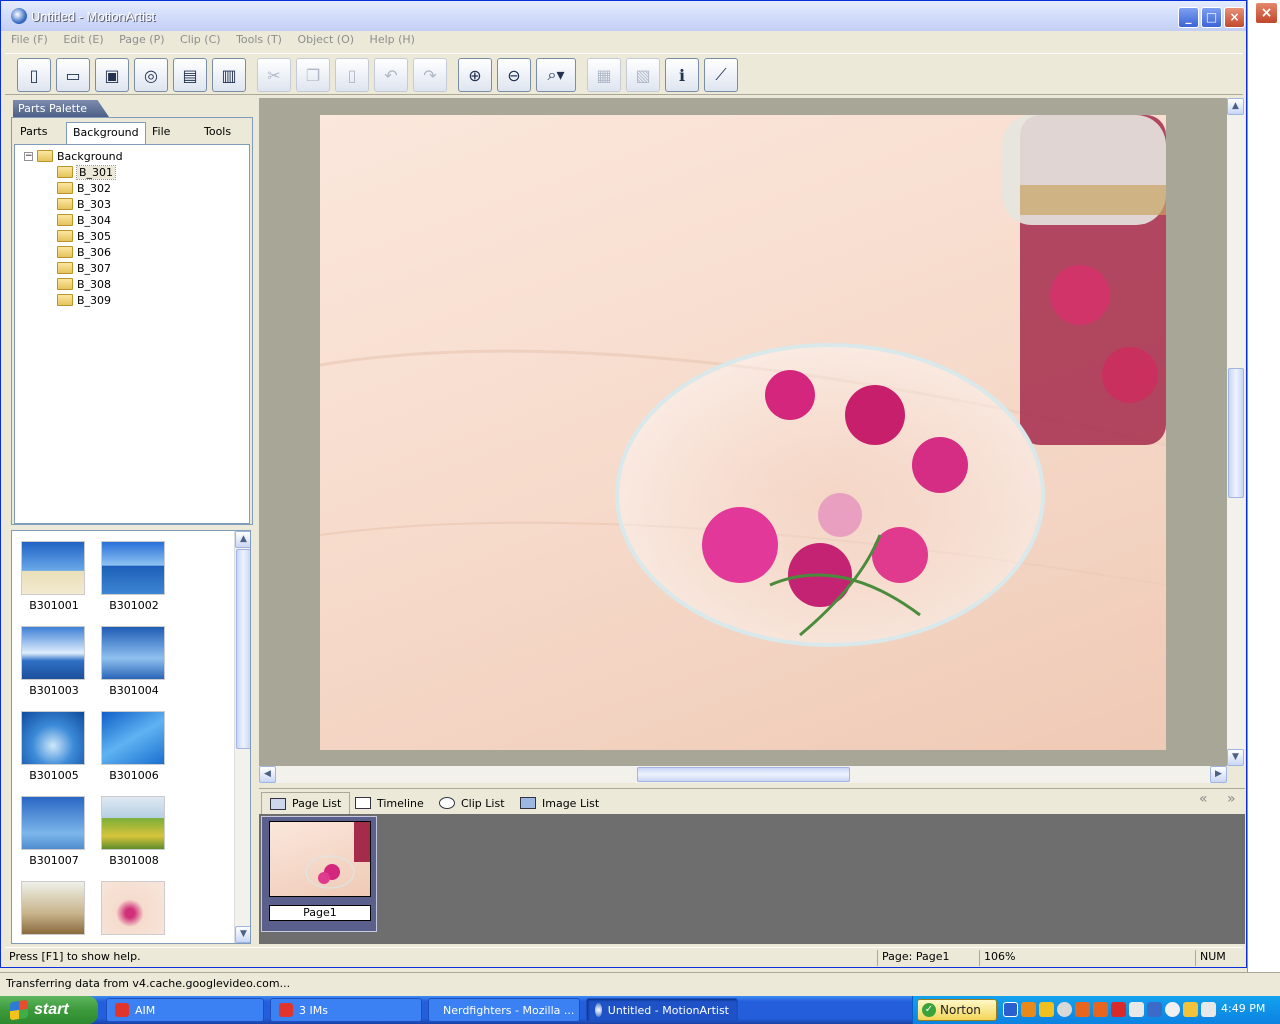  Describe the element at coordinates (134, 831) in the screenshot. I see `thumbnail-item: B301008` at that location.